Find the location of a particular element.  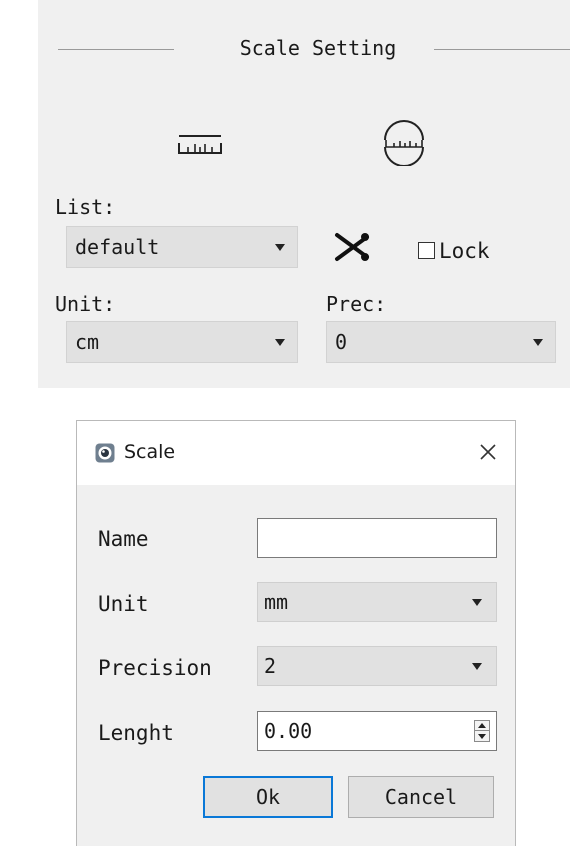

precision-select: 2 is located at coordinates (377, 666).